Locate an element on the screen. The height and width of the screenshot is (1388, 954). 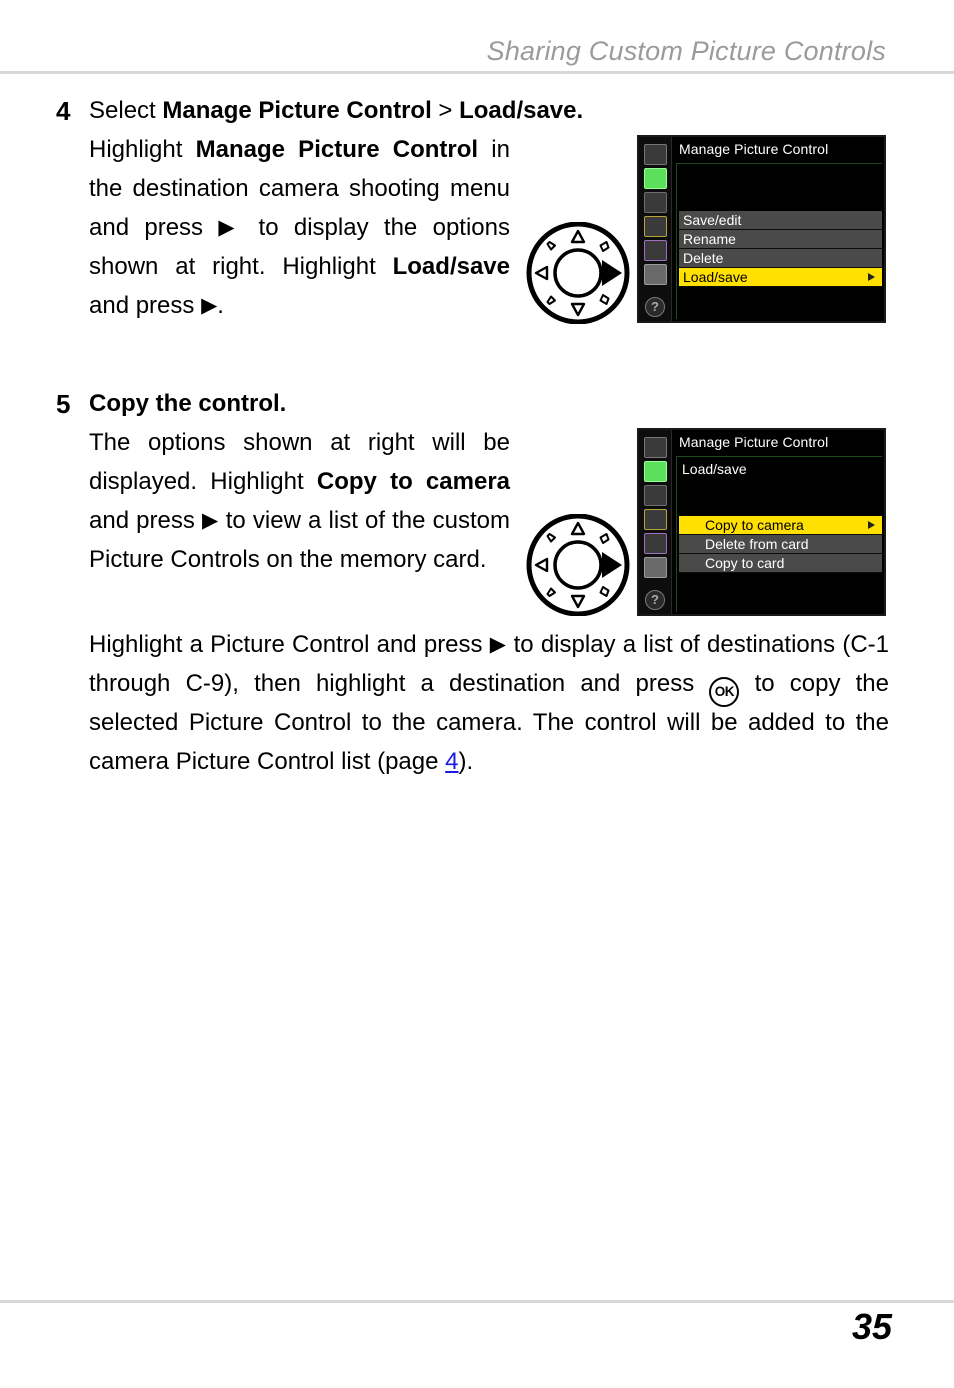
footer-rule is located at coordinates (477, 1301).